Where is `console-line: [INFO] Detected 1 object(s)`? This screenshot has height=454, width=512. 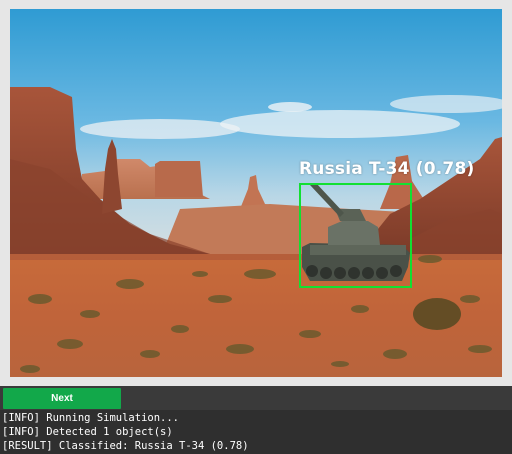
console-line: [INFO] Detected 1 object(s) is located at coordinates (87, 432).